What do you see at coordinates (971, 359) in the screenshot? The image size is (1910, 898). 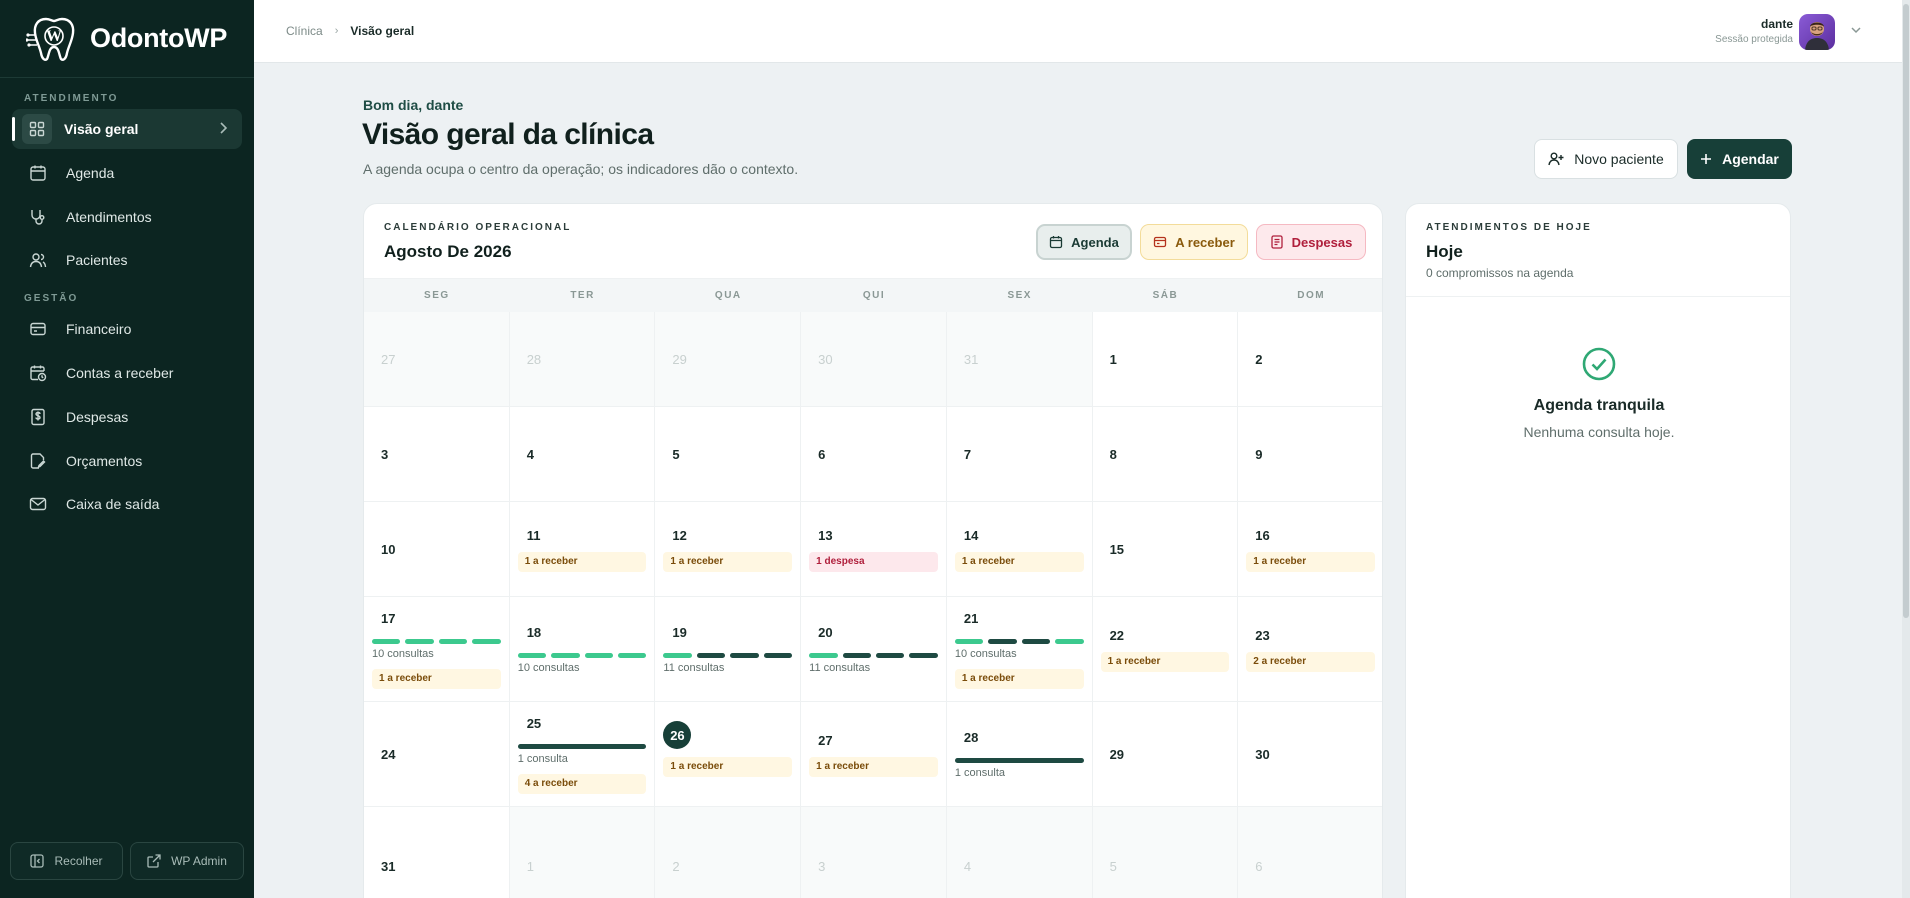 I see `day-number: 31` at bounding box center [971, 359].